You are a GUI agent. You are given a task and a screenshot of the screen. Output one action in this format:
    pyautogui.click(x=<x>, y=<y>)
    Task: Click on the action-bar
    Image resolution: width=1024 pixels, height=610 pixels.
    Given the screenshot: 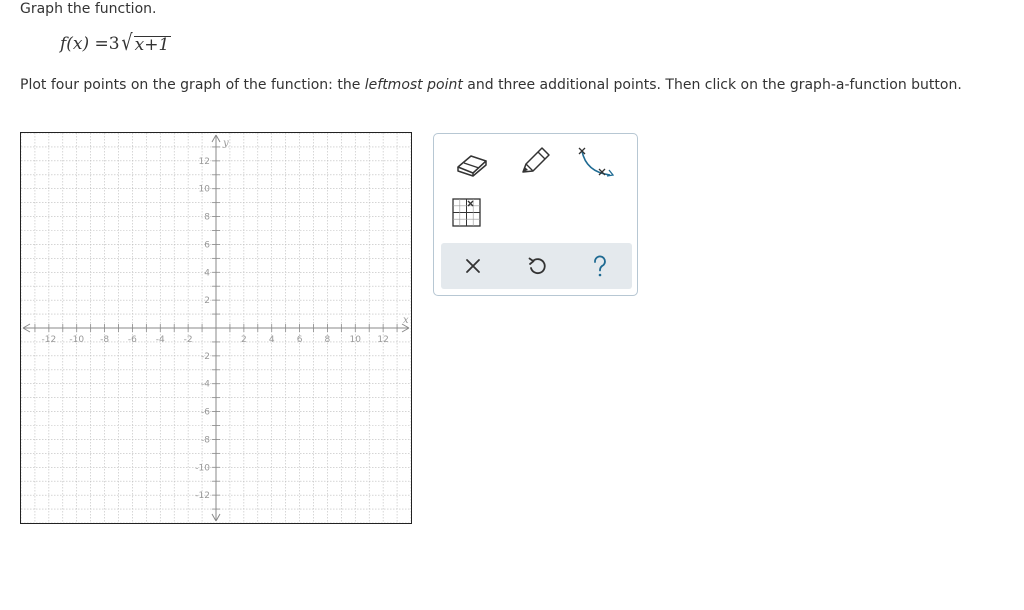 What is the action you would take?
    pyautogui.click(x=536, y=266)
    